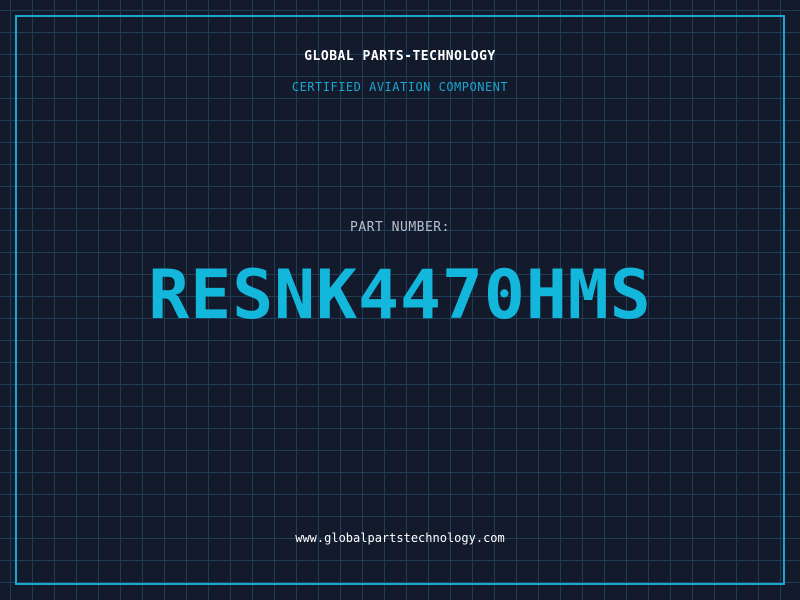 Image resolution: width=800 pixels, height=600 pixels. Describe the element at coordinates (400, 227) in the screenshot. I see `part-number-label: PART NUMBER:` at that location.